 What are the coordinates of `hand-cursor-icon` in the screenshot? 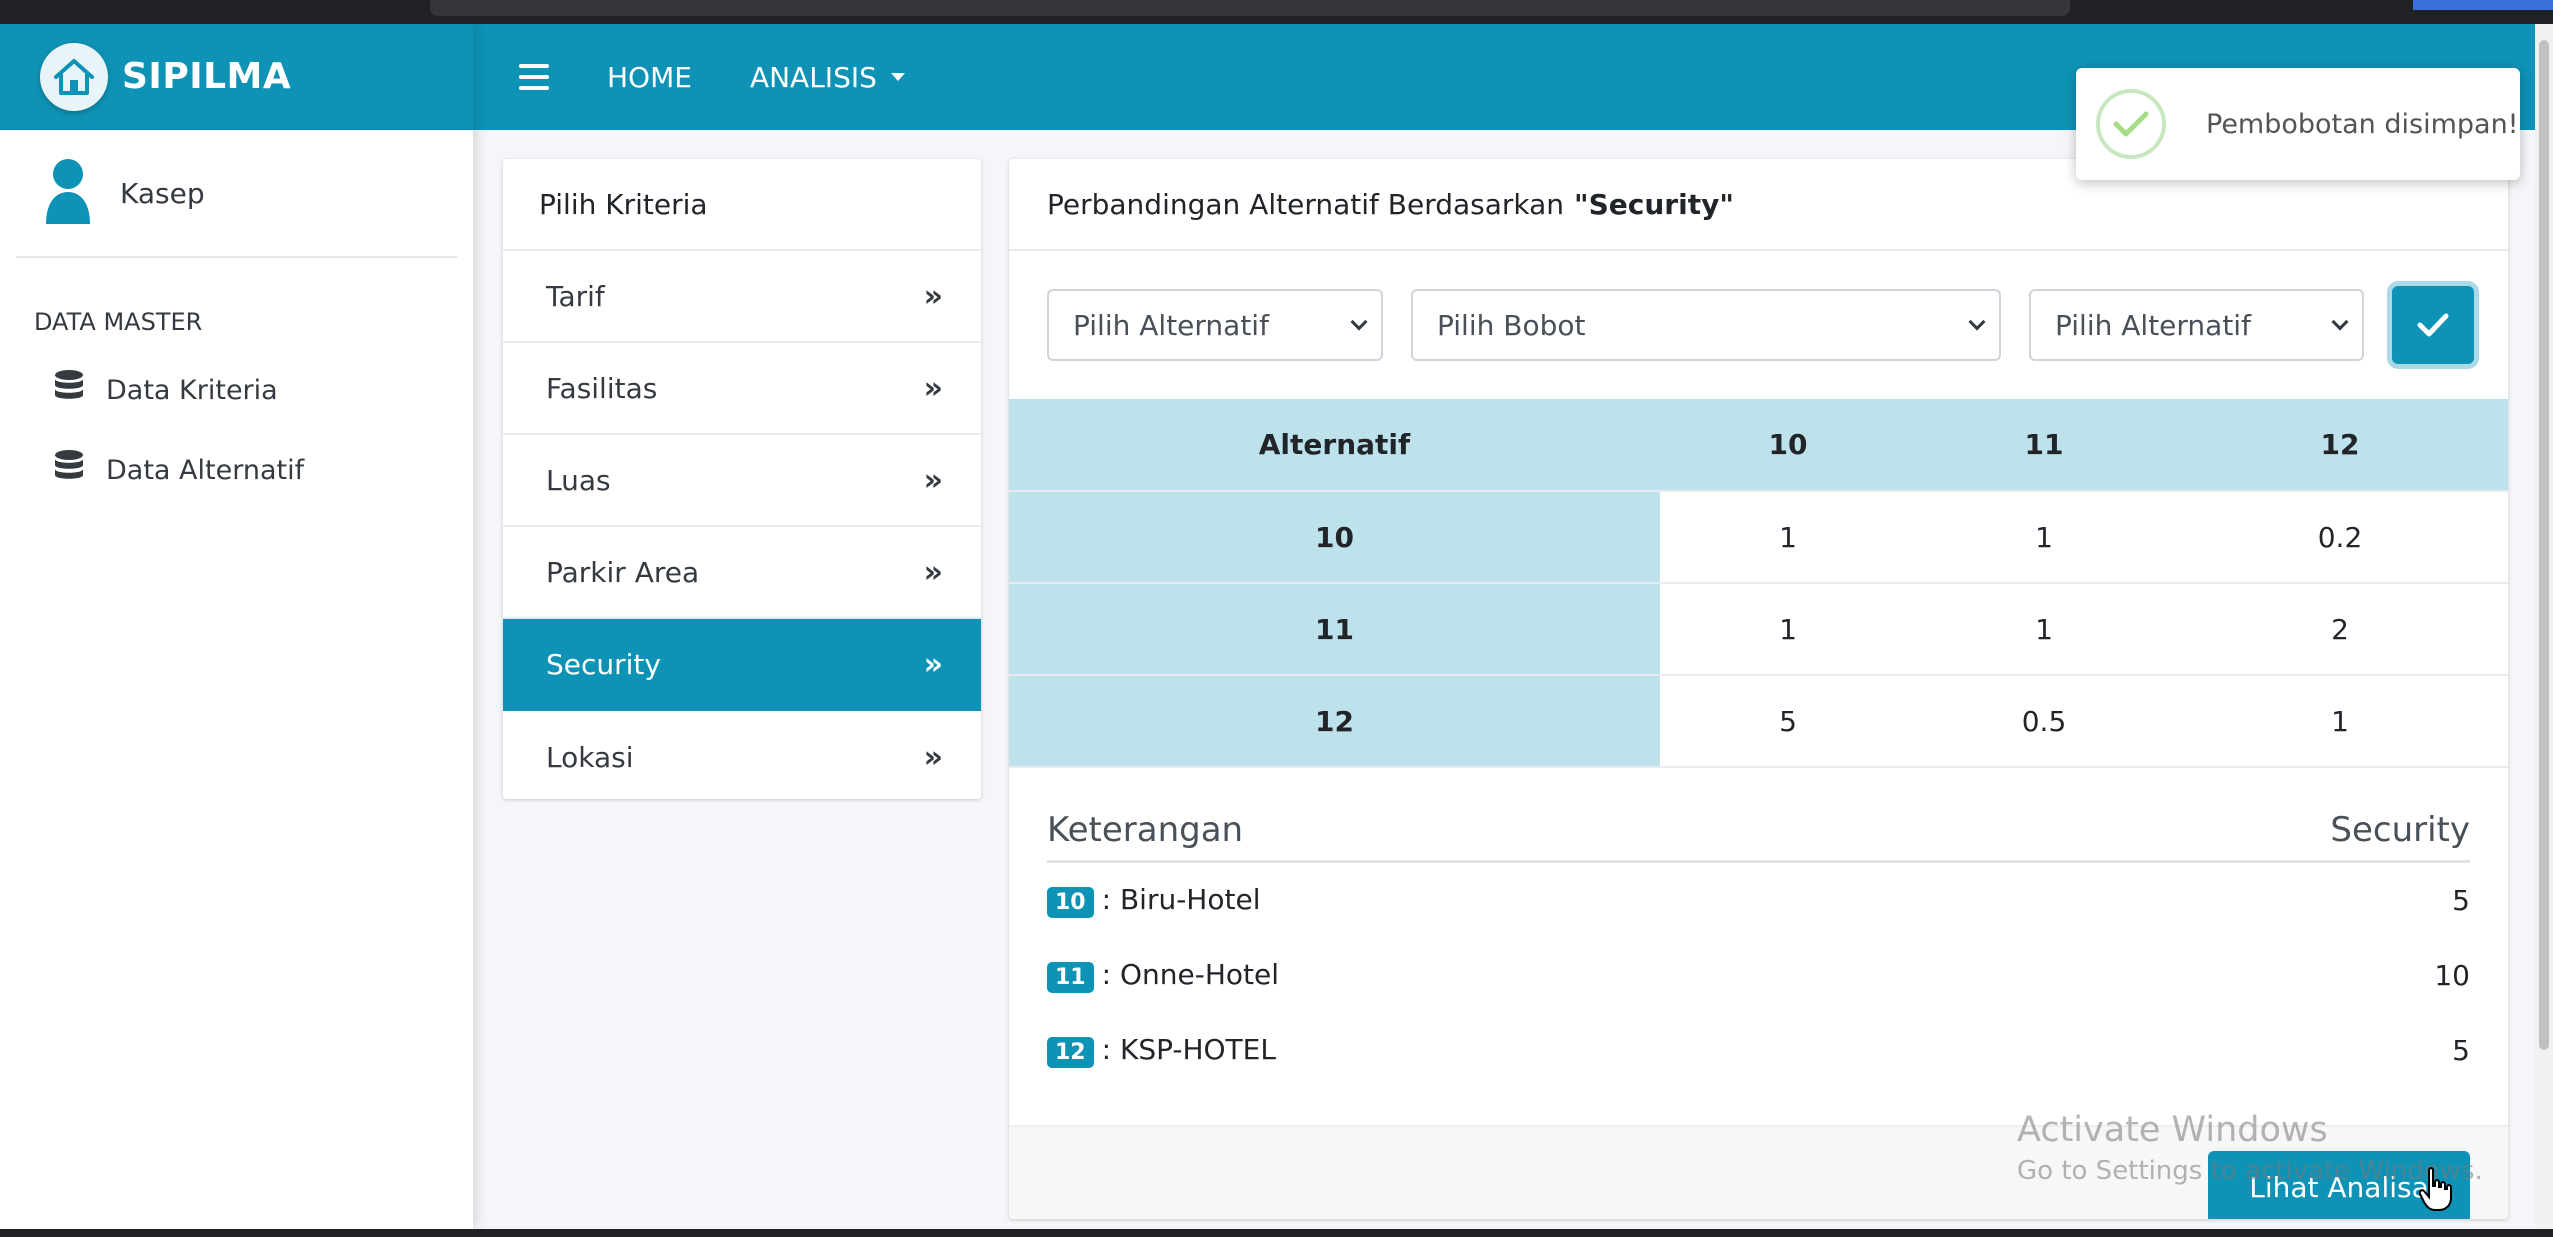 It's located at (2435, 1189).